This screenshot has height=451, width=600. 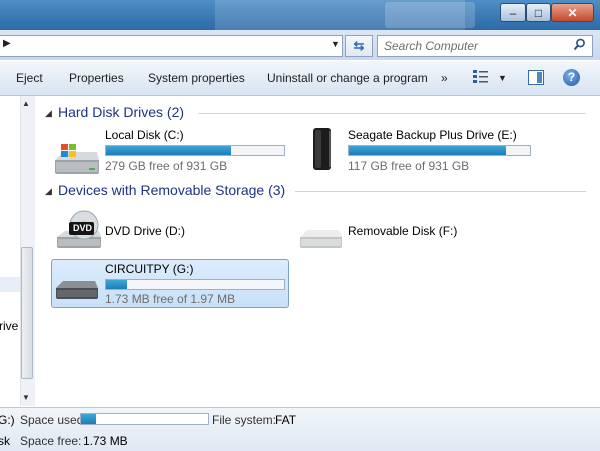 What do you see at coordinates (402, 231) in the screenshot?
I see `drive-name-f: Removable Disk (F:)` at bounding box center [402, 231].